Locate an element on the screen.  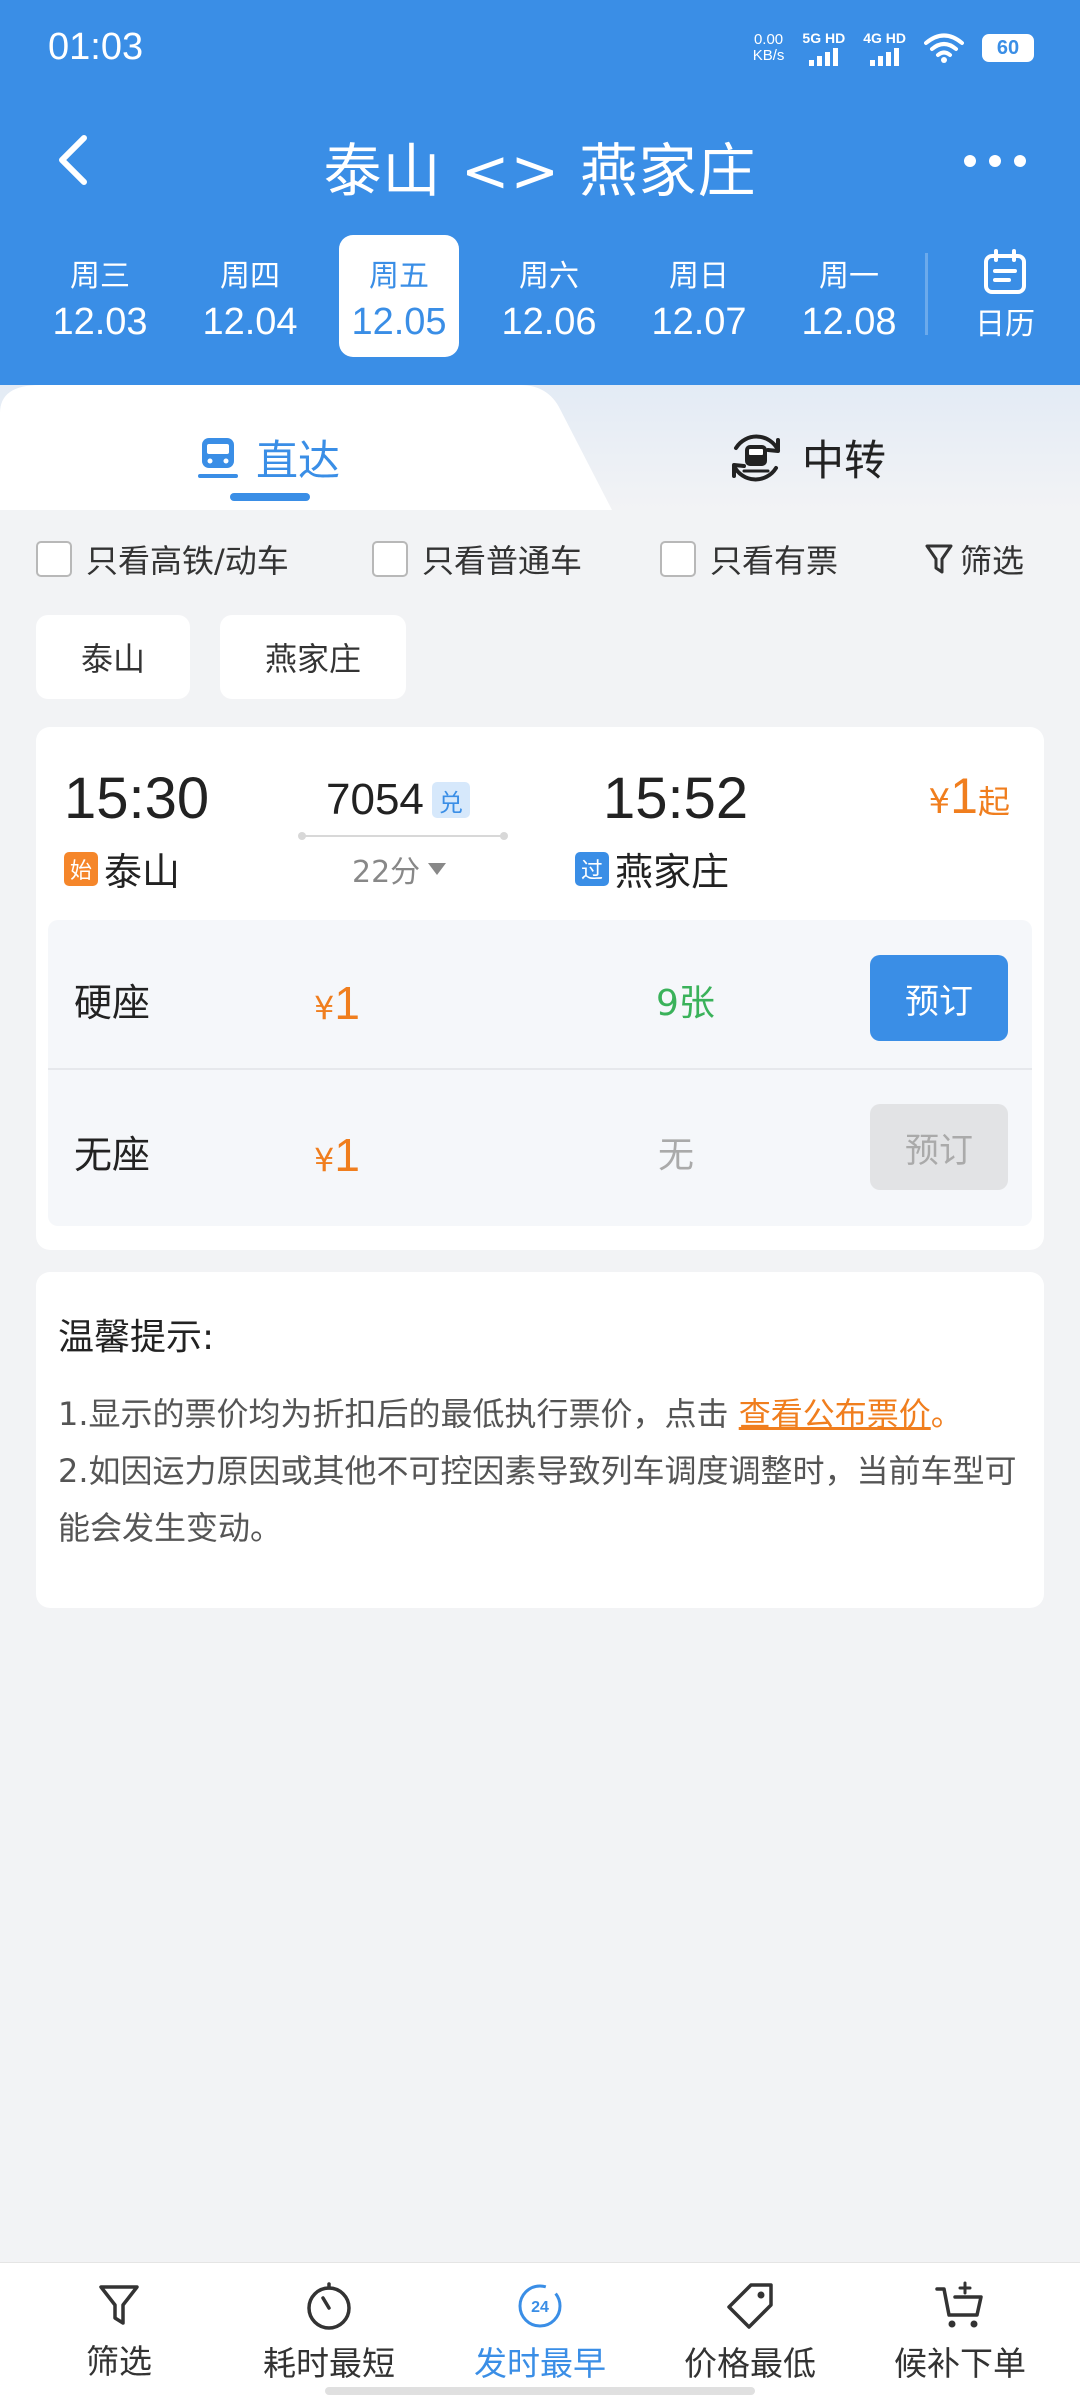
start-tag: 始 is located at coordinates (81, 868).